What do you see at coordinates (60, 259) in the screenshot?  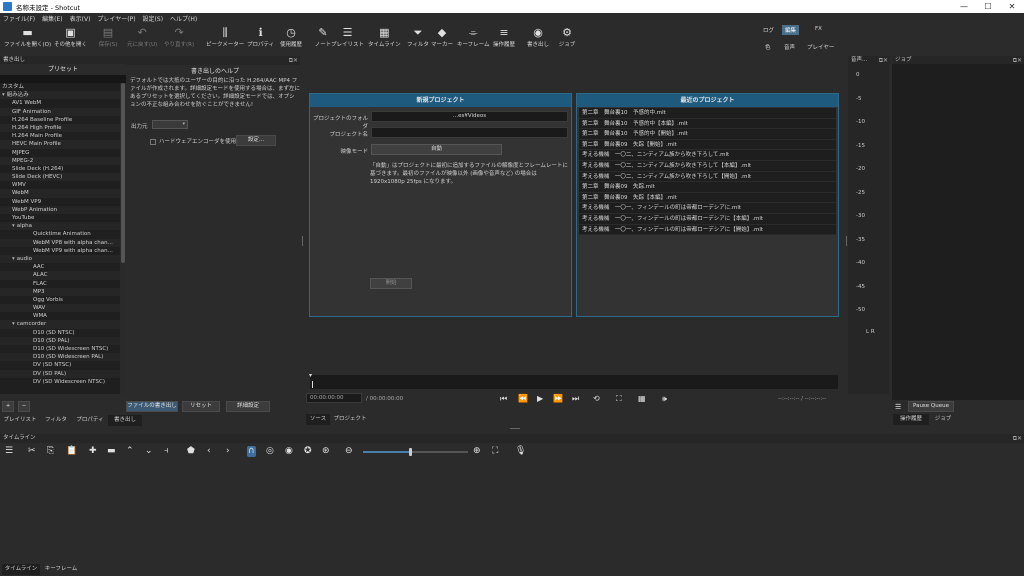 I see `preset-item: ▾ audio` at bounding box center [60, 259].